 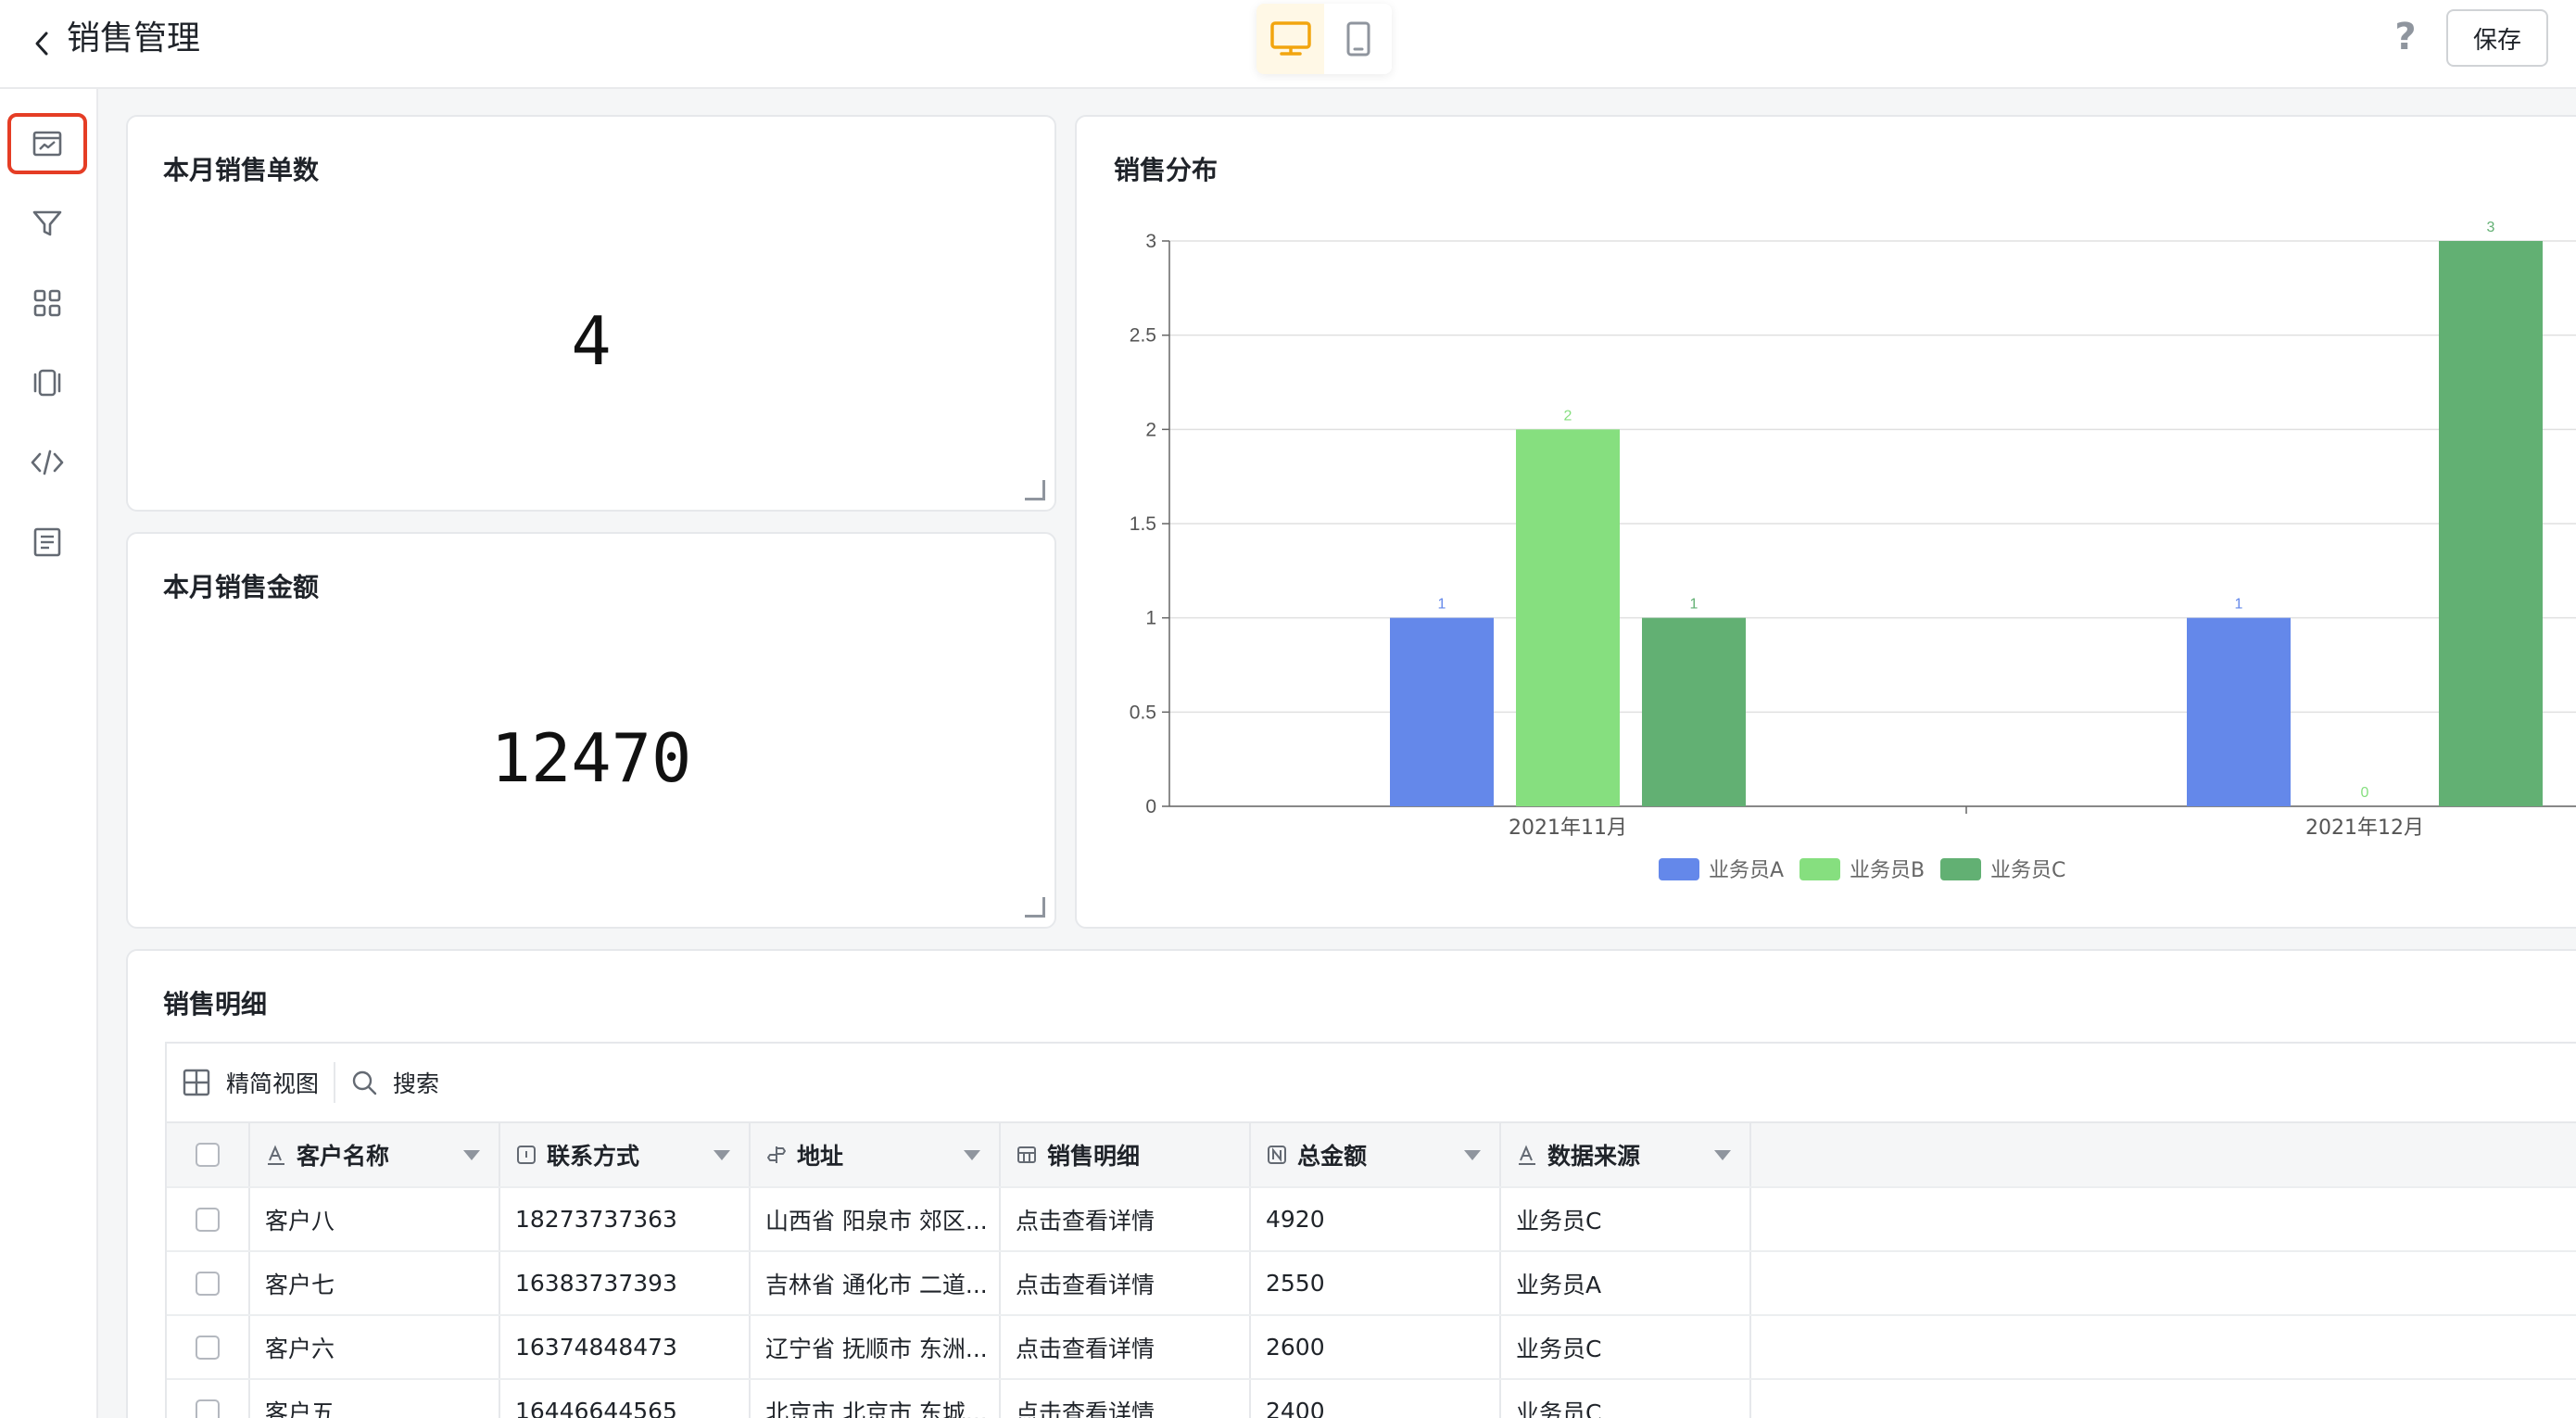 What do you see at coordinates (1150, 619) in the screenshot?
I see `y-tick-label: 1` at bounding box center [1150, 619].